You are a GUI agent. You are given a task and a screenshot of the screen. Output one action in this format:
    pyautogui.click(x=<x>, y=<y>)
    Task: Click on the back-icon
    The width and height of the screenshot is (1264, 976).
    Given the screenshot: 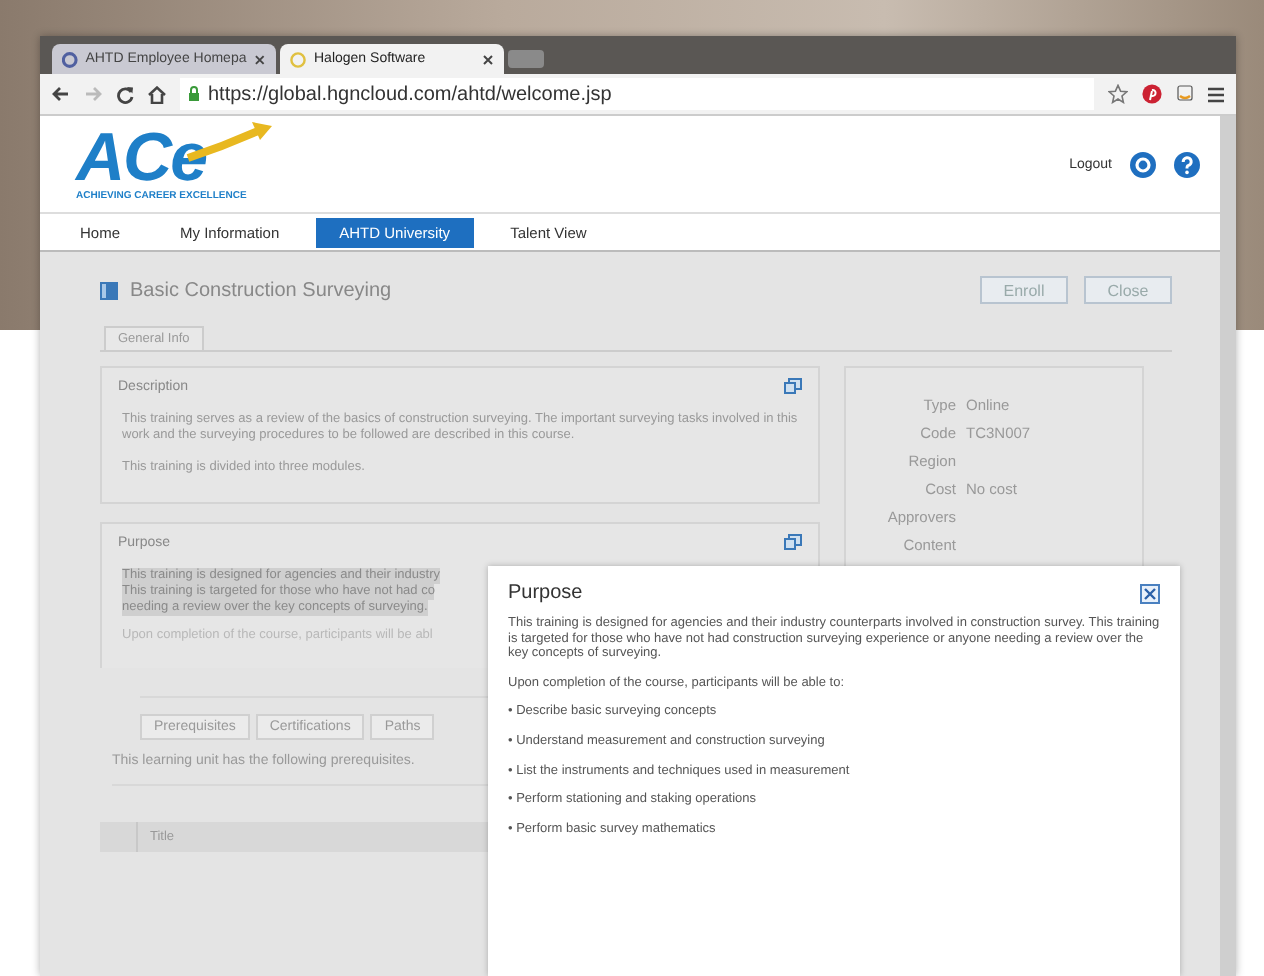 What is the action you would take?
    pyautogui.click(x=61, y=94)
    